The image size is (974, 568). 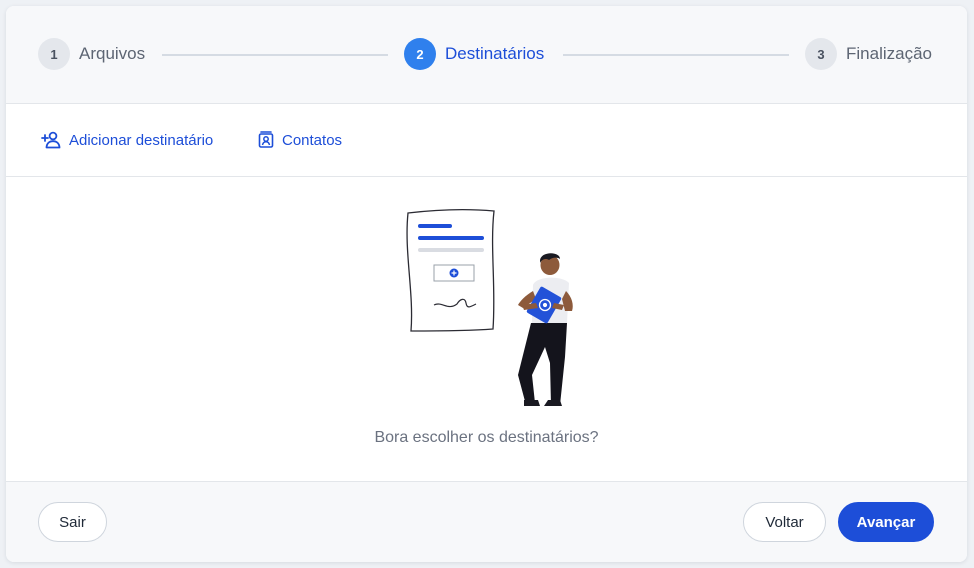 I want to click on step-number: 3, so click(x=821, y=54).